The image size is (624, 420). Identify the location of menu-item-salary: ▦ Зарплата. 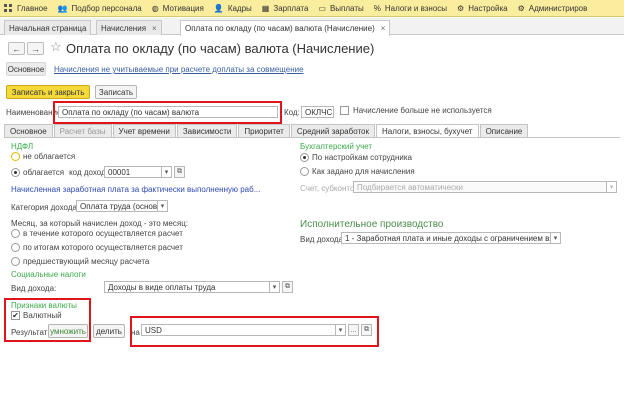
(286, 8).